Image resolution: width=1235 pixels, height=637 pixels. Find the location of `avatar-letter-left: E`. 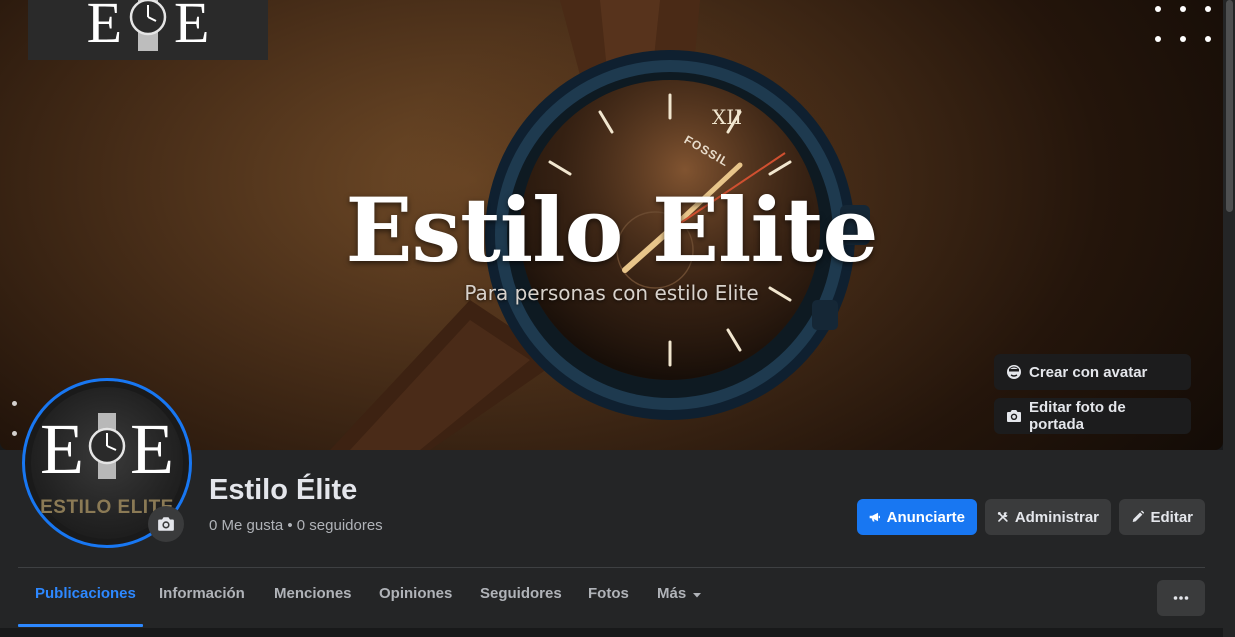

avatar-letter-left: E is located at coordinates (62, 449).